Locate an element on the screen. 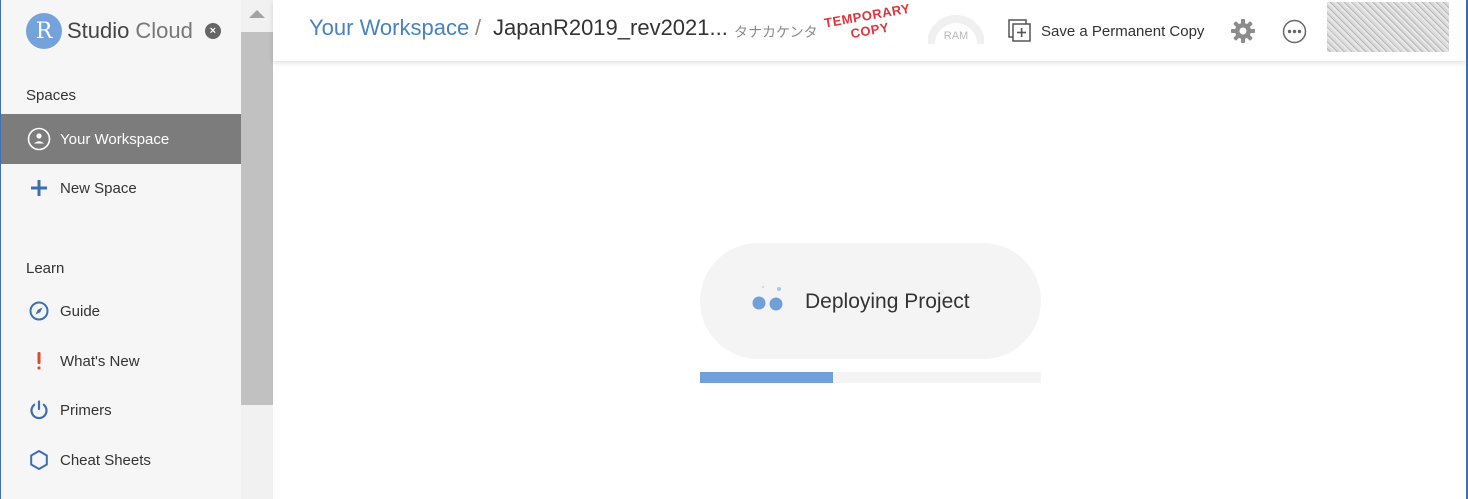 The image size is (1468, 499). project-owner: タナカケンタ is located at coordinates (776, 32).